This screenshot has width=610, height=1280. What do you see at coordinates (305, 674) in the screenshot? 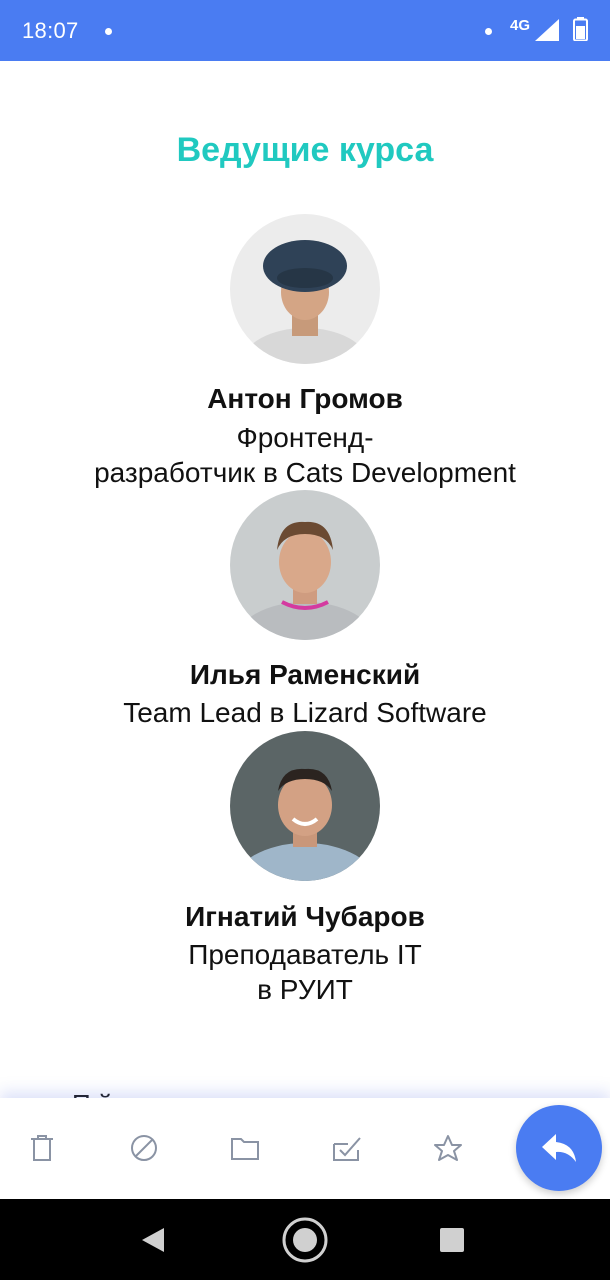
I see `speaker-name: Илья Раменский` at bounding box center [305, 674].